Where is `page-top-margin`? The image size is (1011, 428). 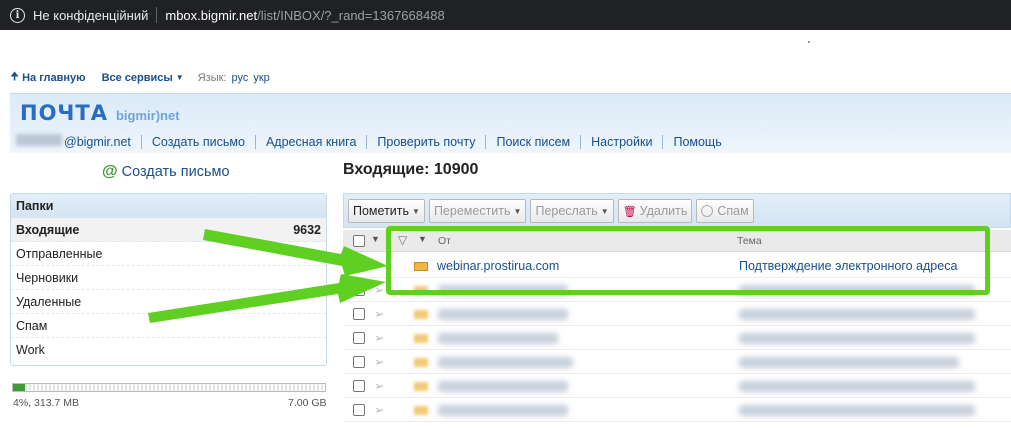 page-top-margin is located at coordinates (505, 46).